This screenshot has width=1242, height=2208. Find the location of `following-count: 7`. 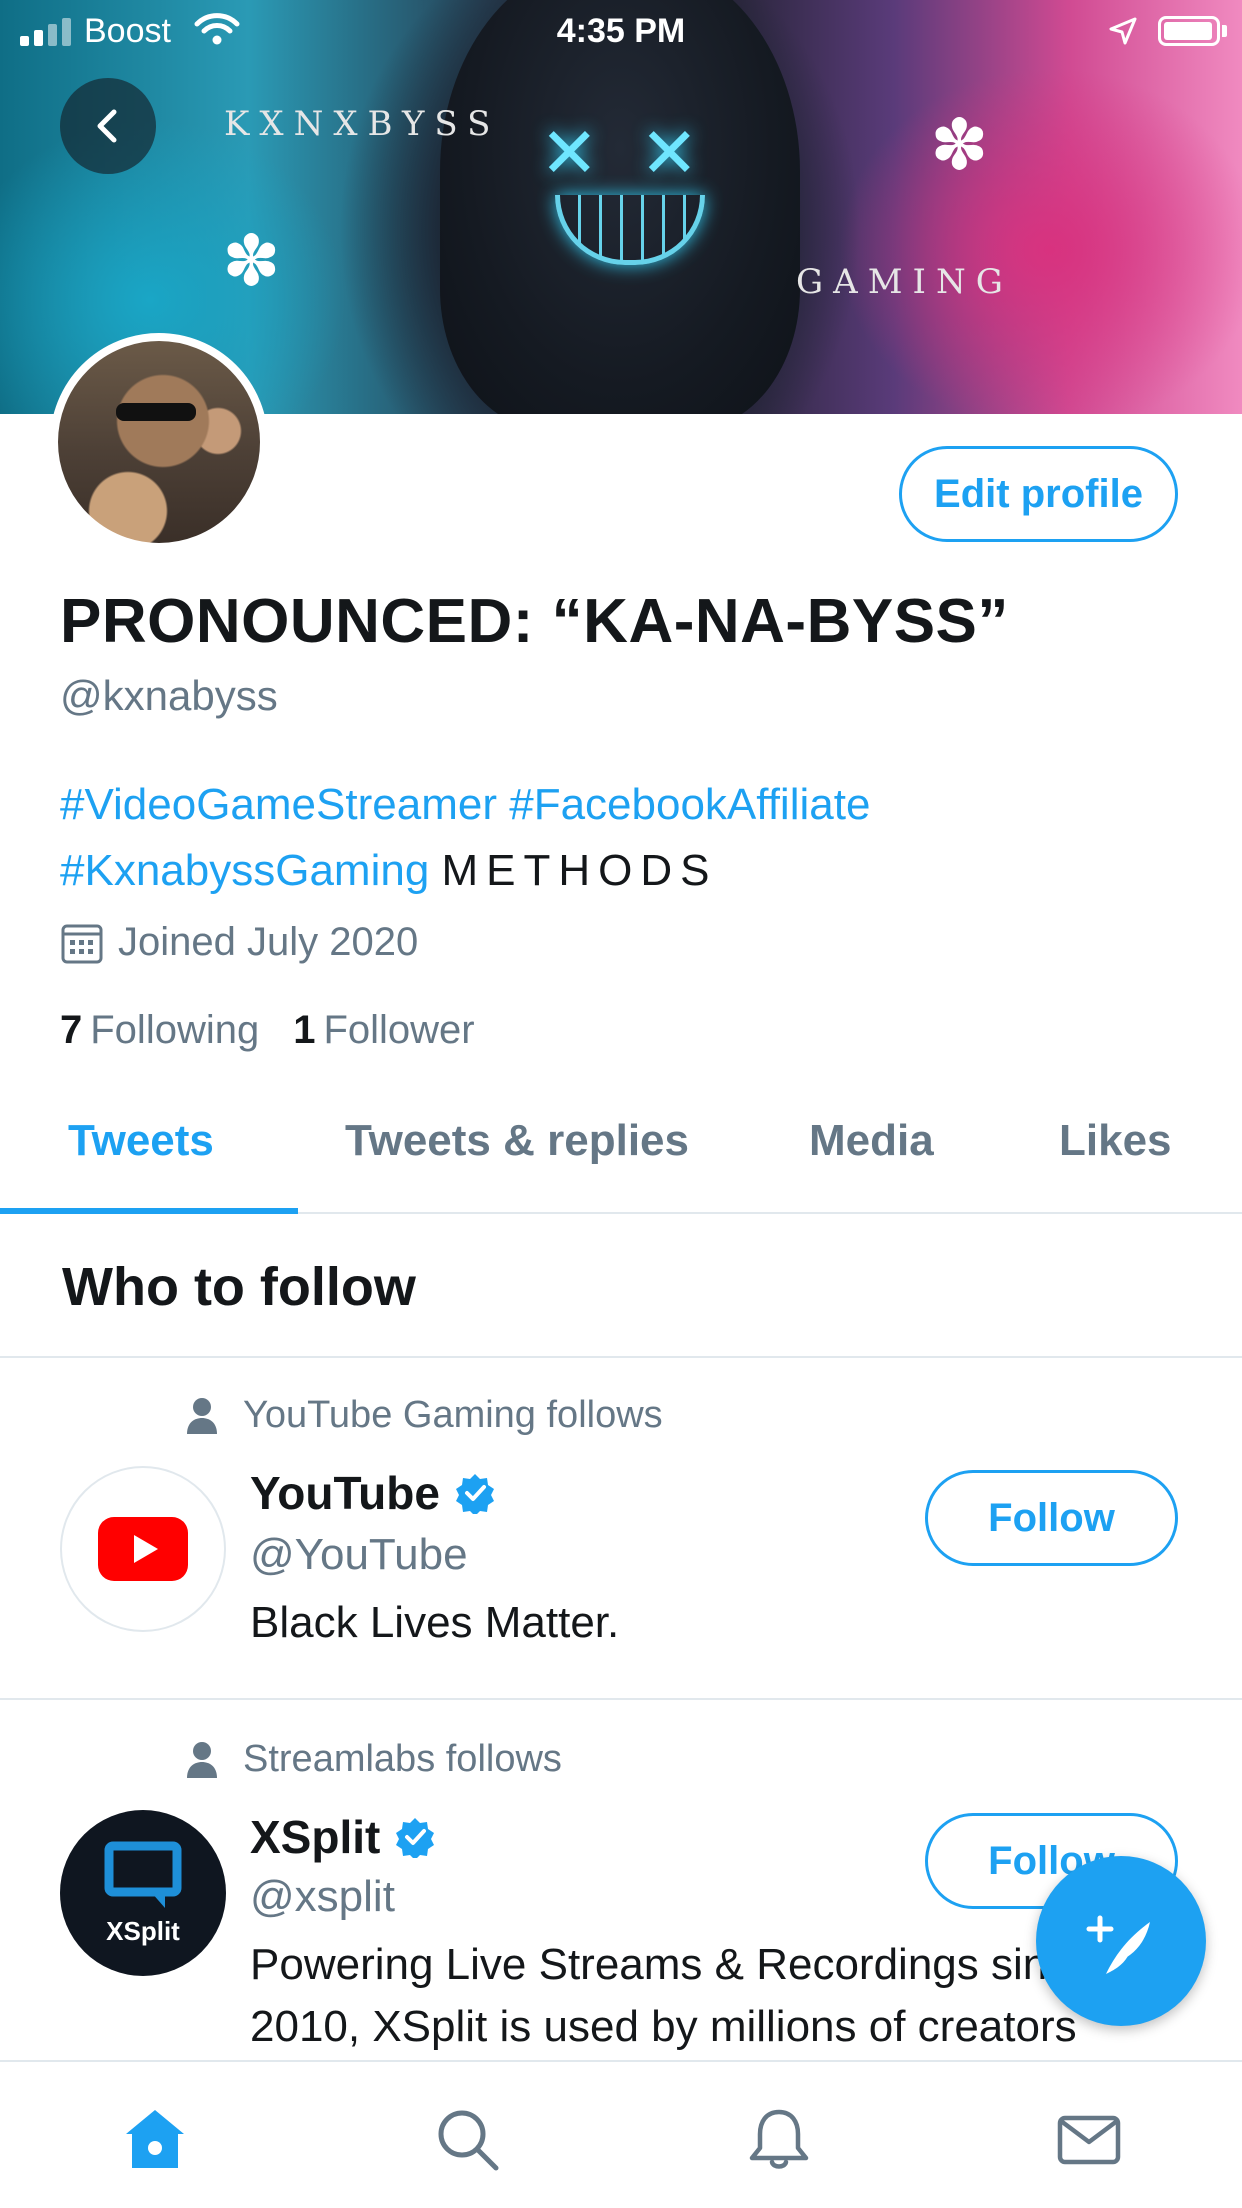

following-count: 7 is located at coordinates (71, 1030).